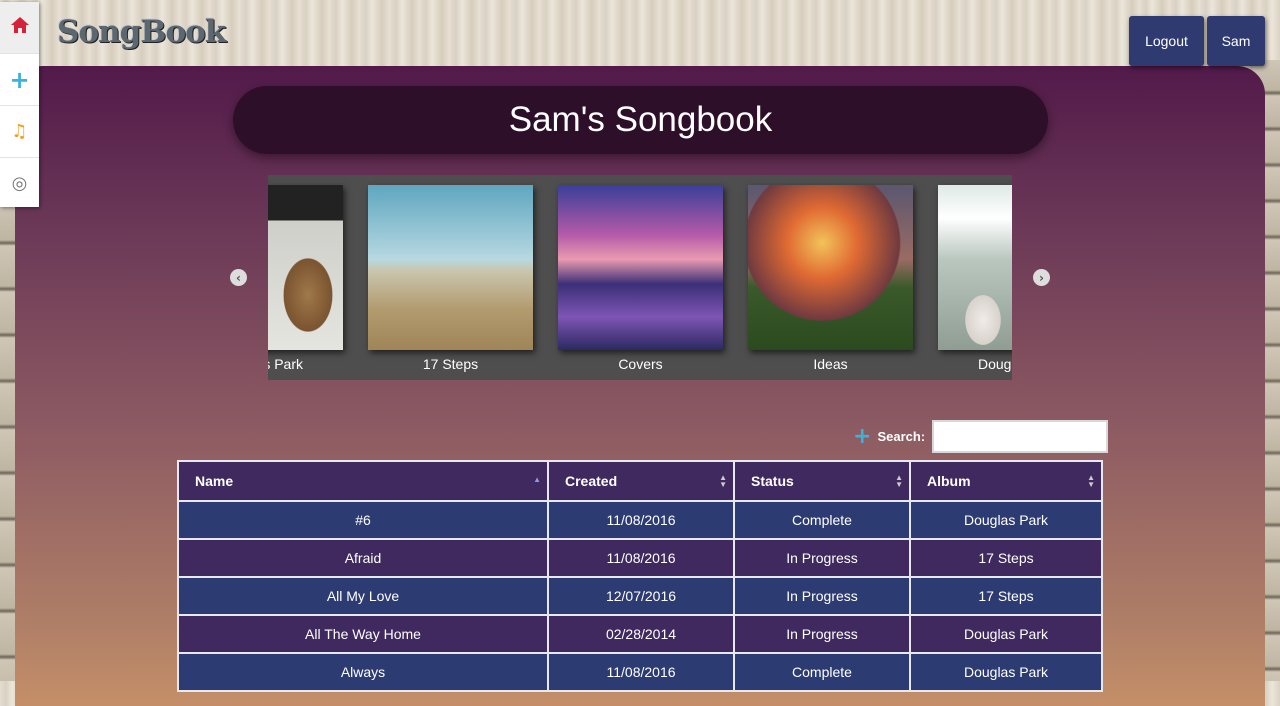  I want to click on plus-icon: +, so click(19, 79).